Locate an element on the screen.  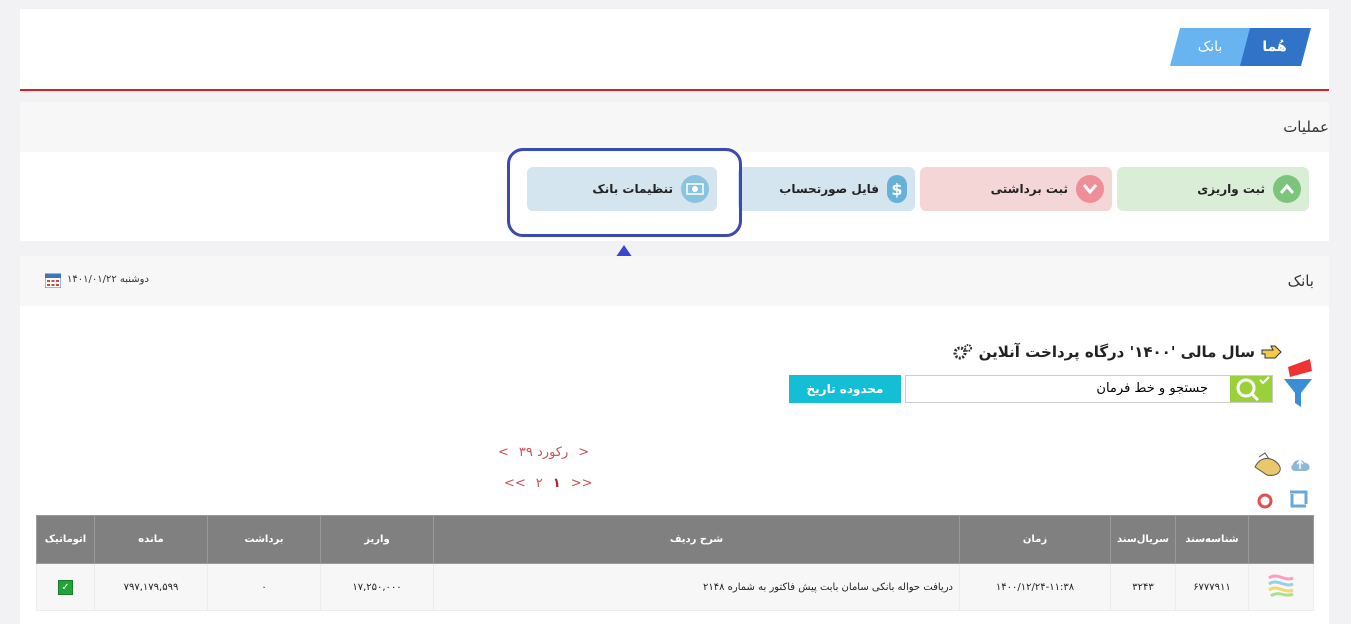
col-deposit-header: واریز is located at coordinates (377, 539).